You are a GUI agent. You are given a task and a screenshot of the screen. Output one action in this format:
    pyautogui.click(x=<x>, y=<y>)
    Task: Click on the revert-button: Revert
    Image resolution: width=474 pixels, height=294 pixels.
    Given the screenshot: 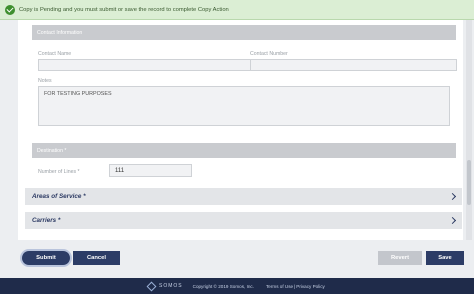 What is the action you would take?
    pyautogui.click(x=400, y=258)
    